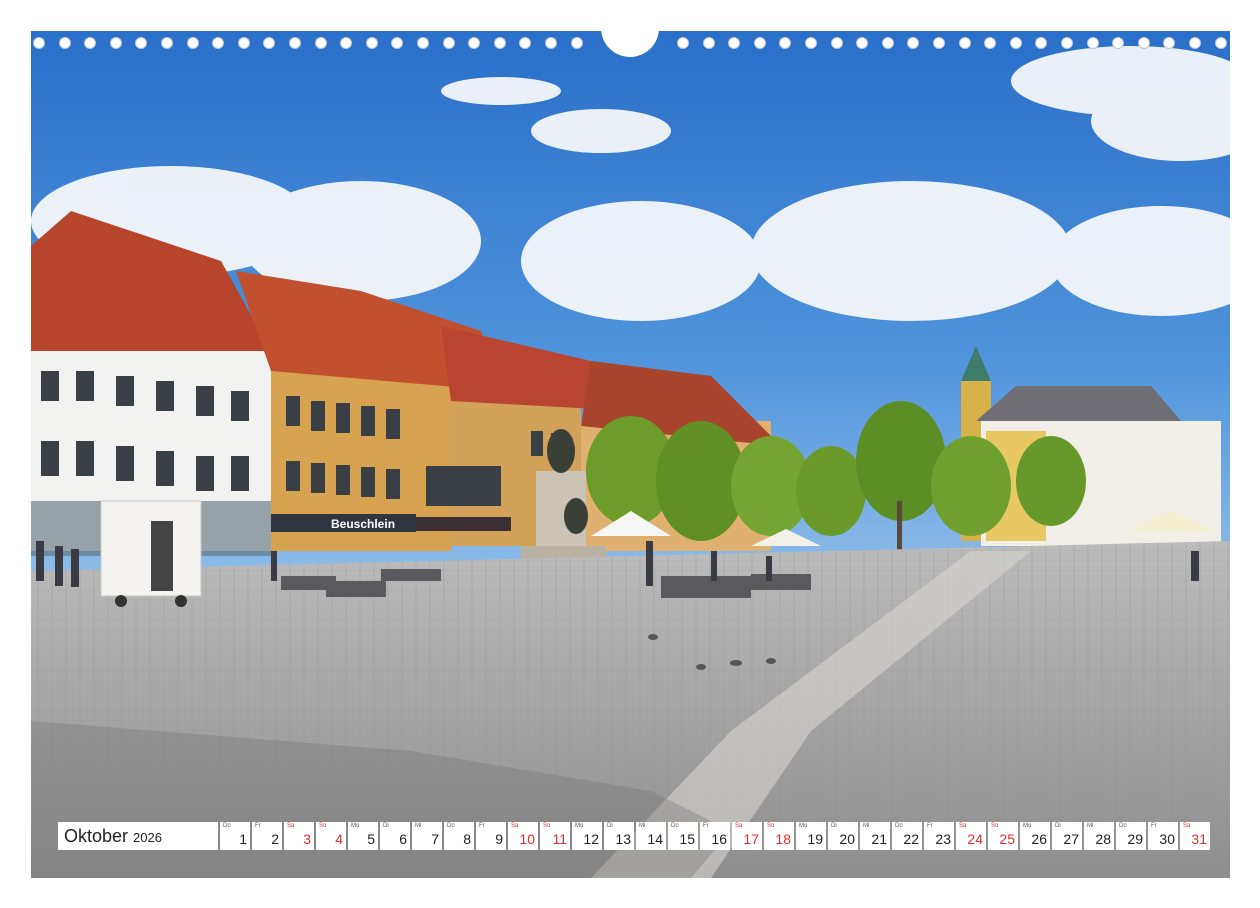 The image size is (1260, 908). Describe the element at coordinates (687, 839) in the screenshot. I see `day-number: 15` at that location.